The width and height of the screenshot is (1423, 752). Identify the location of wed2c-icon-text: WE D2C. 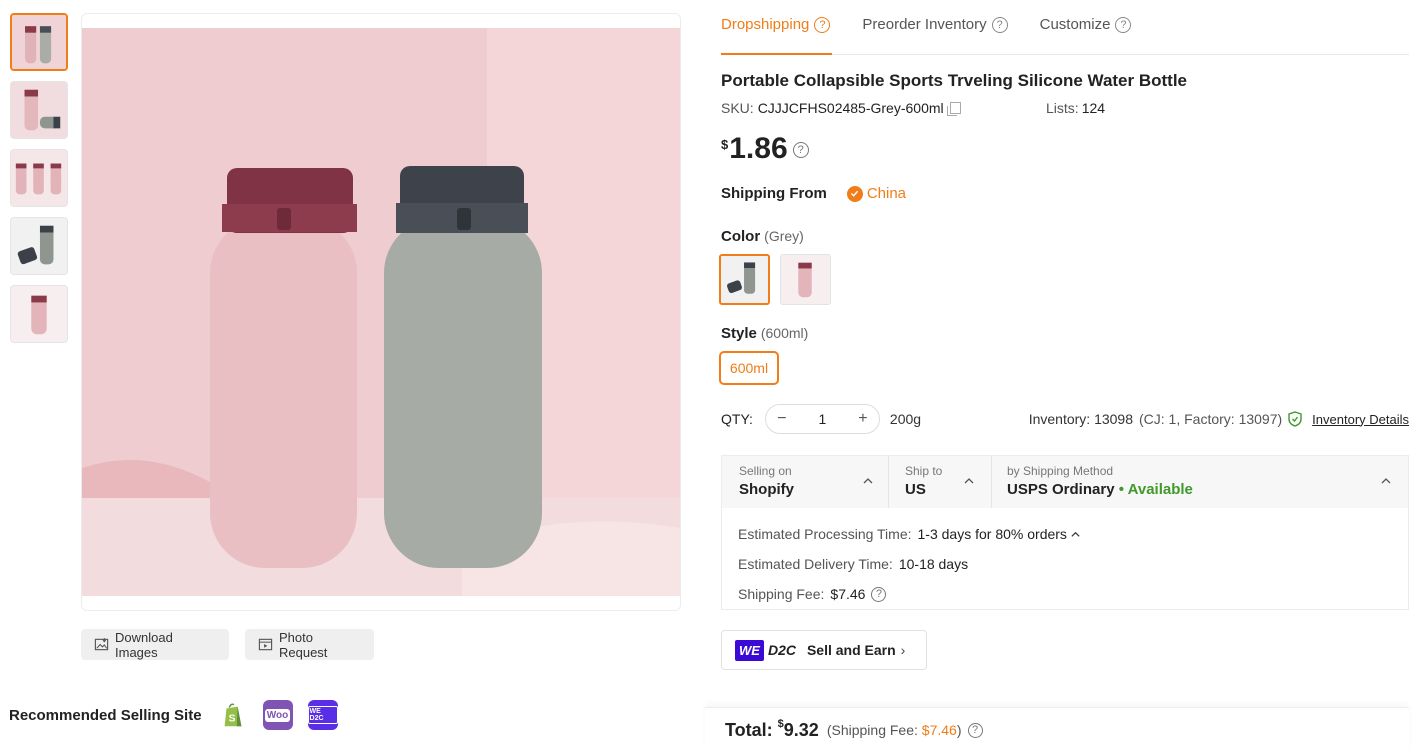
(322, 715).